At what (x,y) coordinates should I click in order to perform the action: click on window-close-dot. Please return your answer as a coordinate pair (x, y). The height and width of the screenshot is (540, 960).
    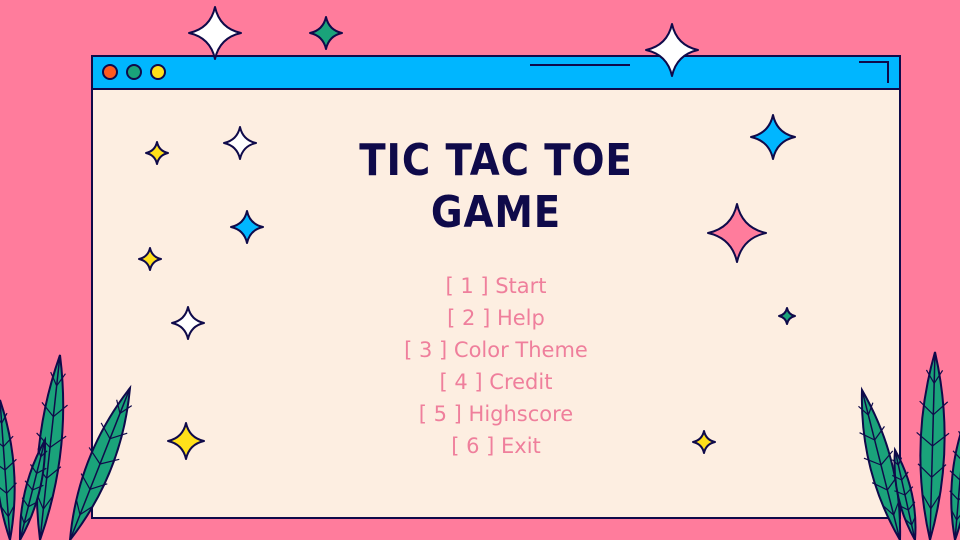
    Looking at the image, I should click on (110, 72).